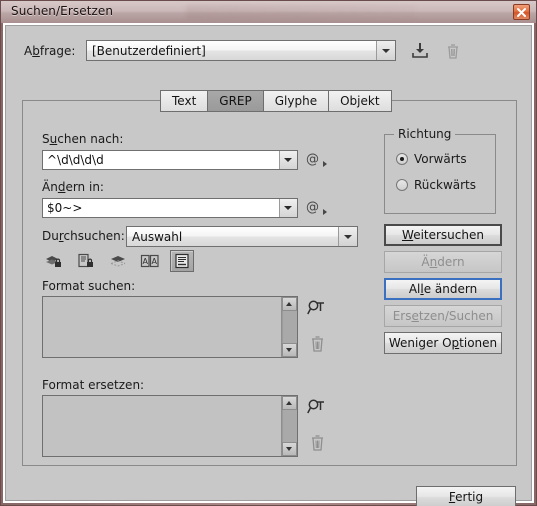 This screenshot has height=506, width=537. I want to click on replace-format-label: Format ersetzen:, so click(93, 385).